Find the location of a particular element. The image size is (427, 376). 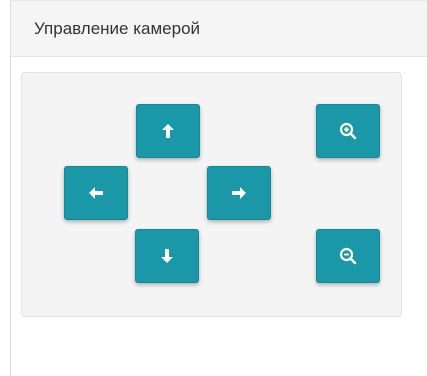

zoom-in-icon is located at coordinates (348, 131).